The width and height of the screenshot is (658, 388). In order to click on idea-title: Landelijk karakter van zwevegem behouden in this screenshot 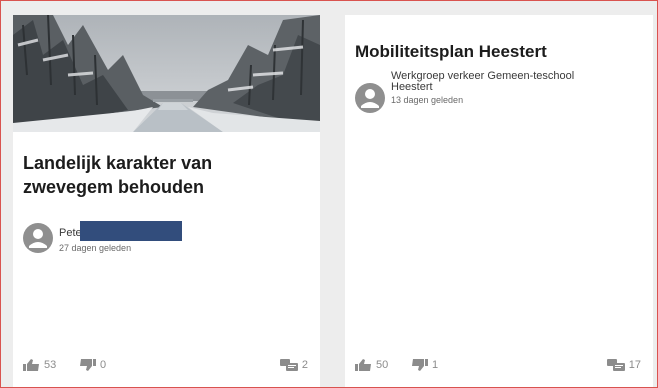, I will do `click(158, 175)`.